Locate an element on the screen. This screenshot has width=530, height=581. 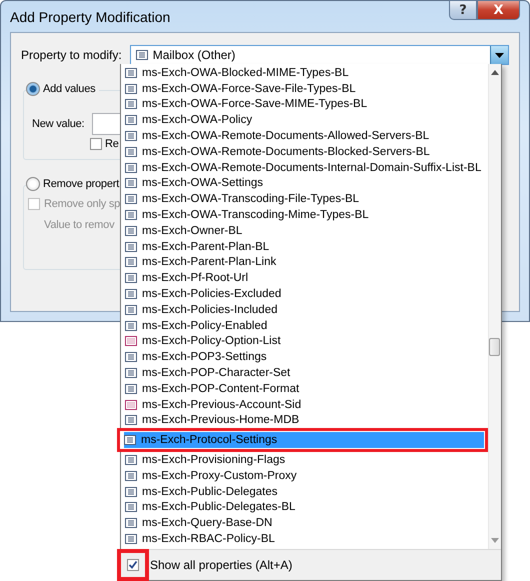
list-item: ms-Exch-Provisioning-Flags is located at coordinates (302, 460).